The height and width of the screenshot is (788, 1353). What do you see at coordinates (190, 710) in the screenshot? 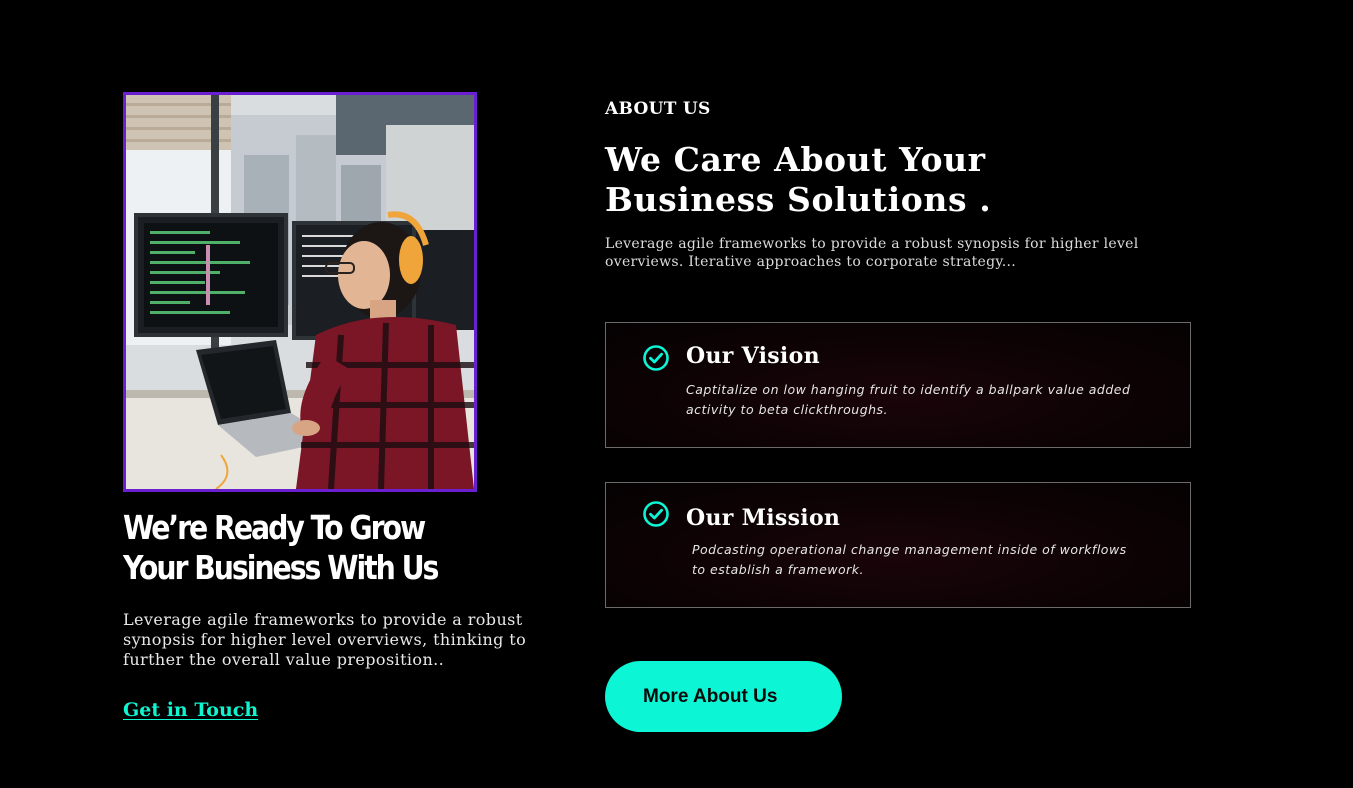
I see `get-in-touch-link: Get in Touch` at bounding box center [190, 710].